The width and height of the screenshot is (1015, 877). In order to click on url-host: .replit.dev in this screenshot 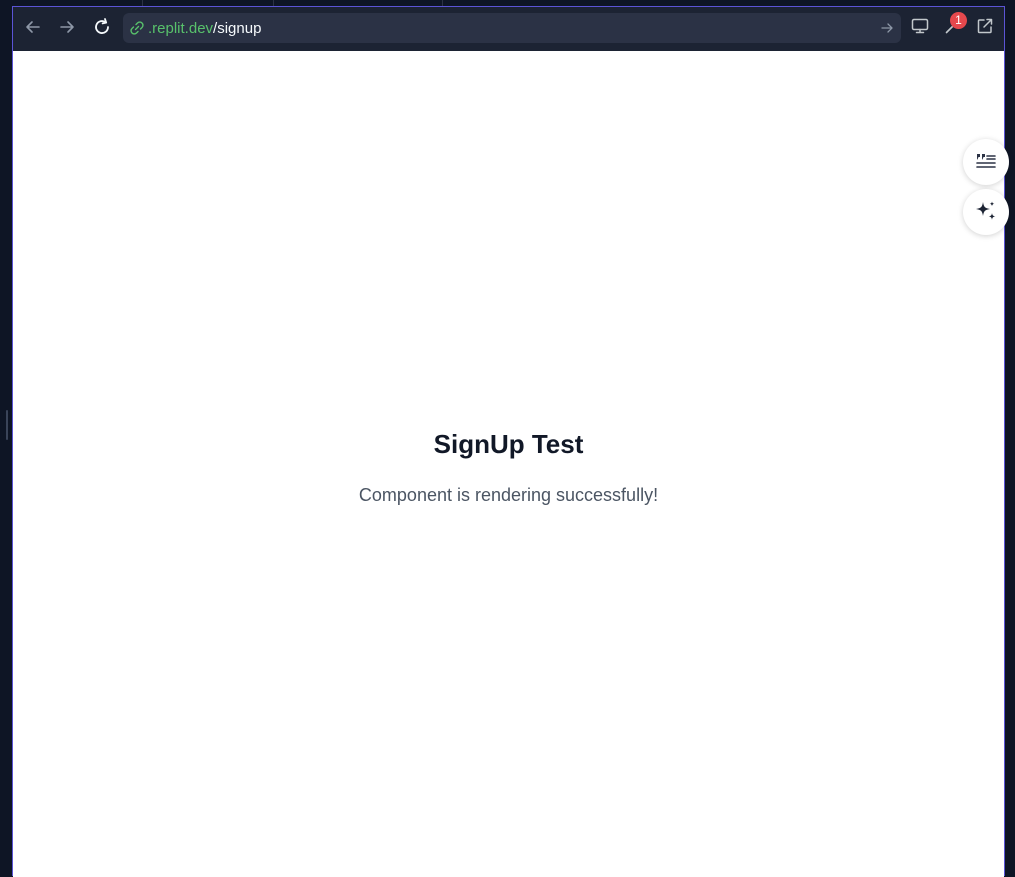, I will do `click(181, 28)`.